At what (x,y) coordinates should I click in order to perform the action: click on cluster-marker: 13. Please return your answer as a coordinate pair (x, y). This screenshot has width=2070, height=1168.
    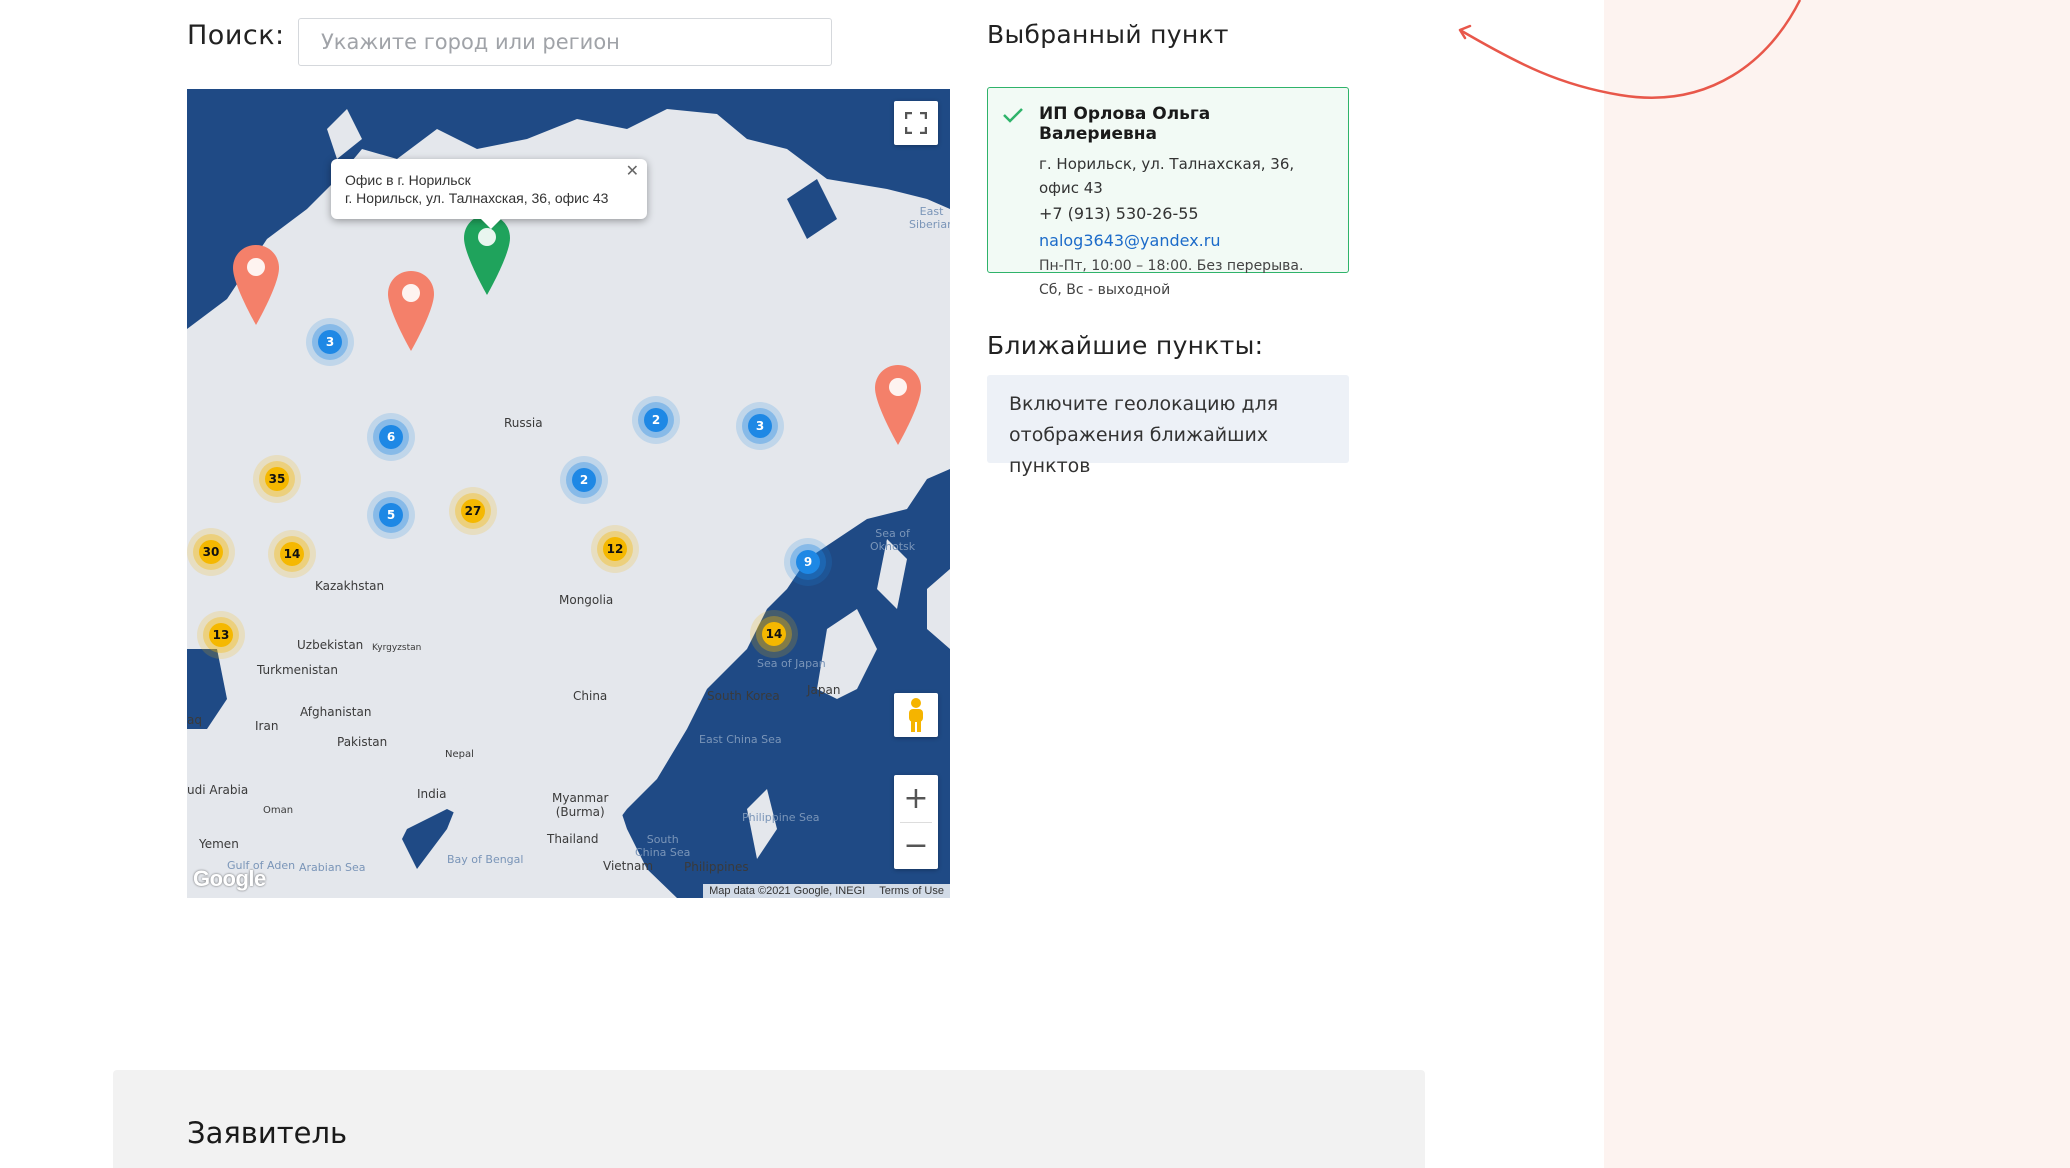
    Looking at the image, I should click on (221, 635).